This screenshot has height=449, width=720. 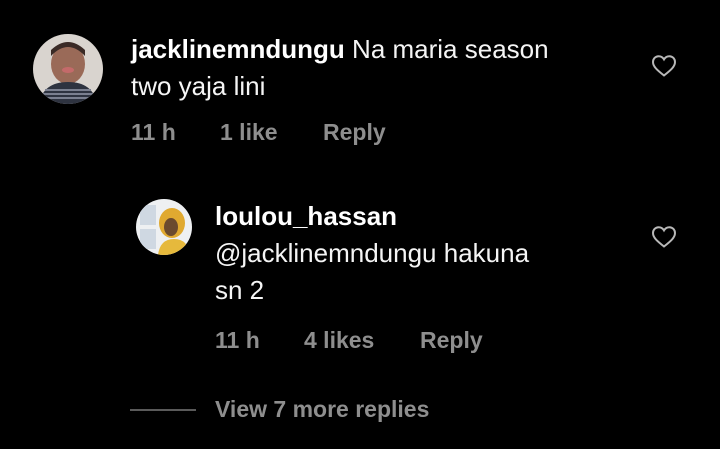 What do you see at coordinates (372, 253) in the screenshot?
I see `reply-text-line1: @jacklinemndungu hakuna` at bounding box center [372, 253].